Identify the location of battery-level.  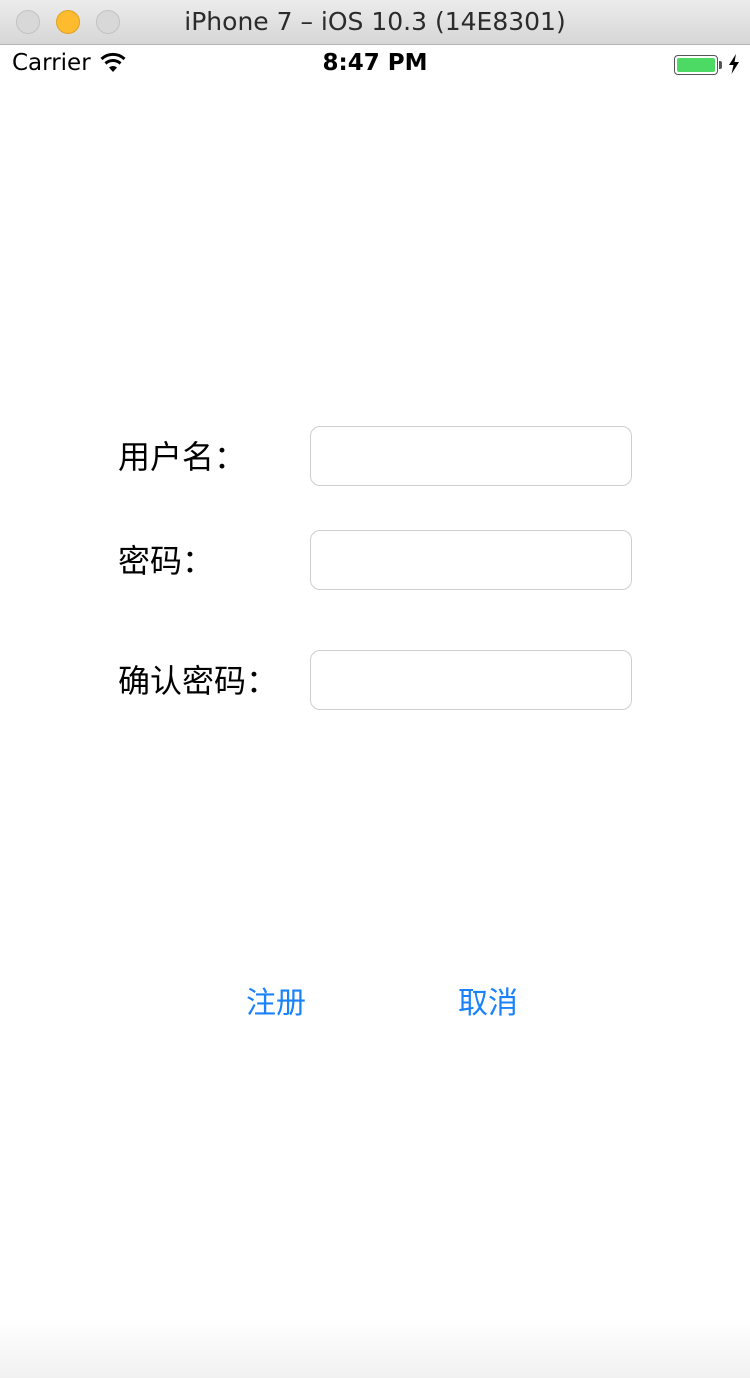
(696, 65).